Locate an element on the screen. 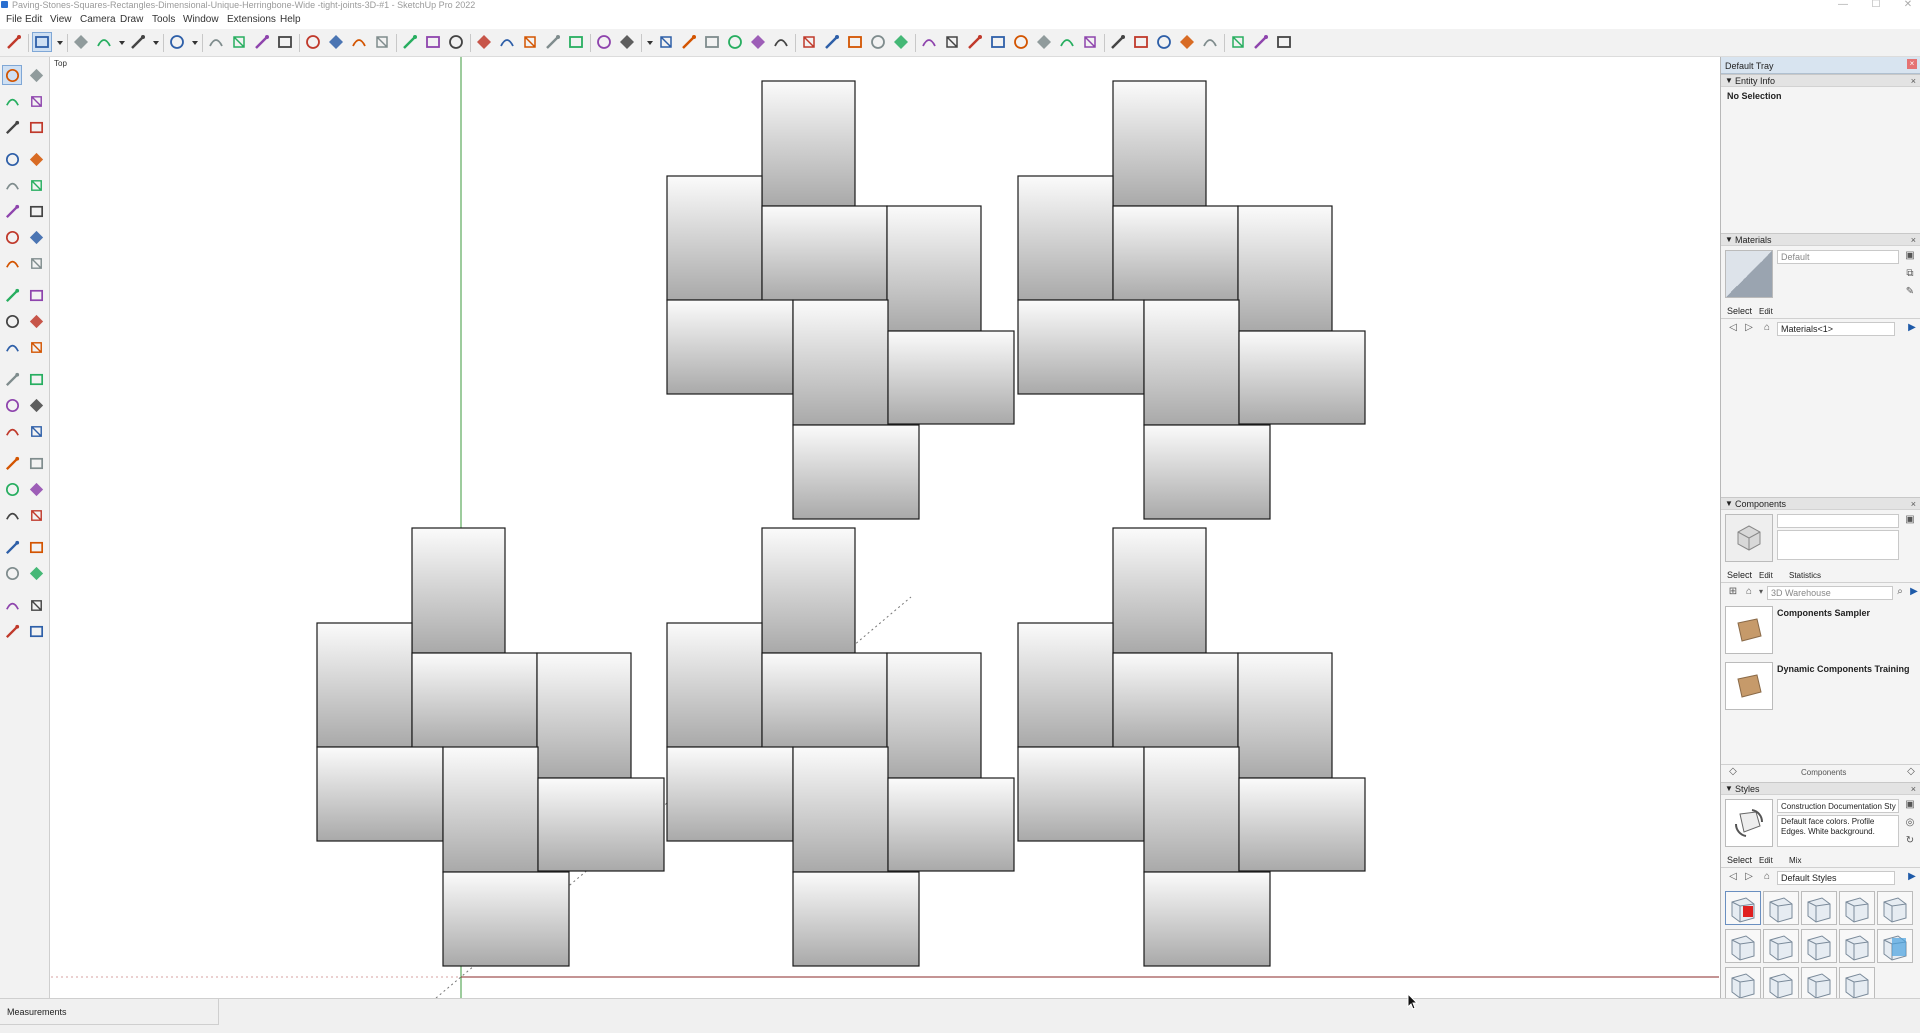 This screenshot has height=1033, width=1920. entity-info-header: ▼ Entity Info × is located at coordinates (1820, 80).